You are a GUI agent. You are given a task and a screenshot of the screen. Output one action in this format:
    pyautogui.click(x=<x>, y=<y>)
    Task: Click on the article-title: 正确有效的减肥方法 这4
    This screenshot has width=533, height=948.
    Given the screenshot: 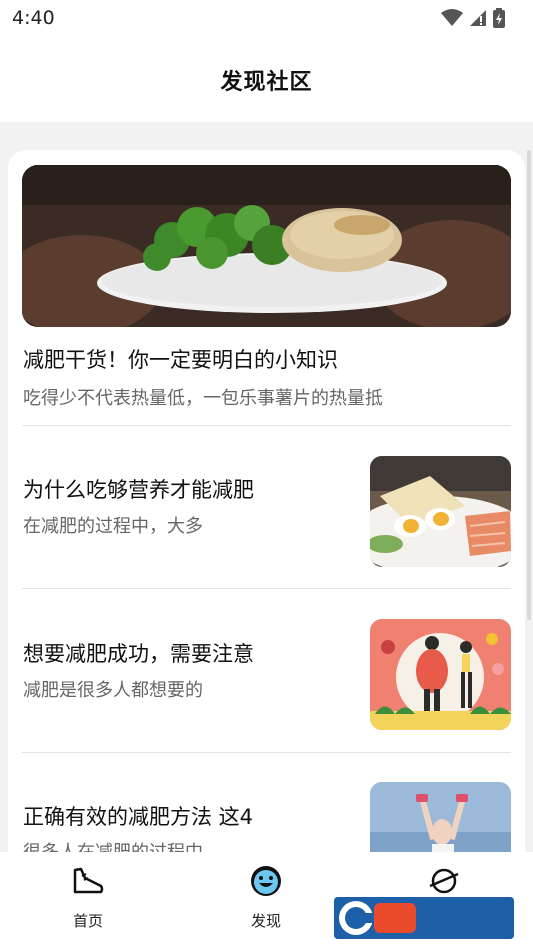 What is the action you would take?
    pyautogui.click(x=138, y=816)
    